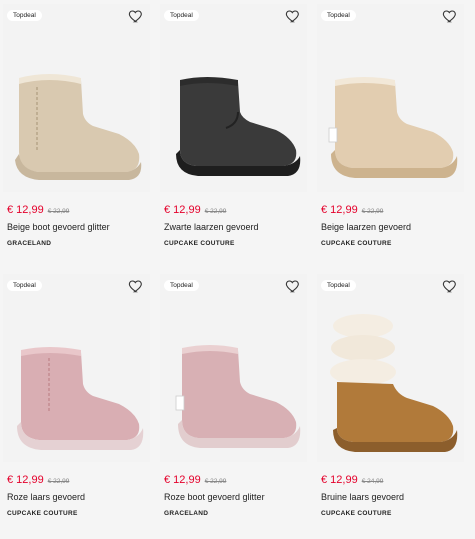  Describe the element at coordinates (58, 227) in the screenshot. I see `product-name: Beige boot gevoerd glitter` at that location.